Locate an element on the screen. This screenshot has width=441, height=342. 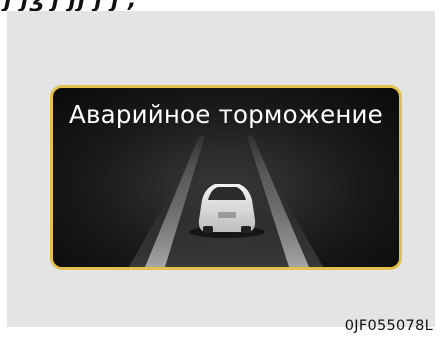
cropped-heading-text: ʃ ʃʒ ʃ ʃʃ ʃ ʃ , is located at coordinates (70, 5).